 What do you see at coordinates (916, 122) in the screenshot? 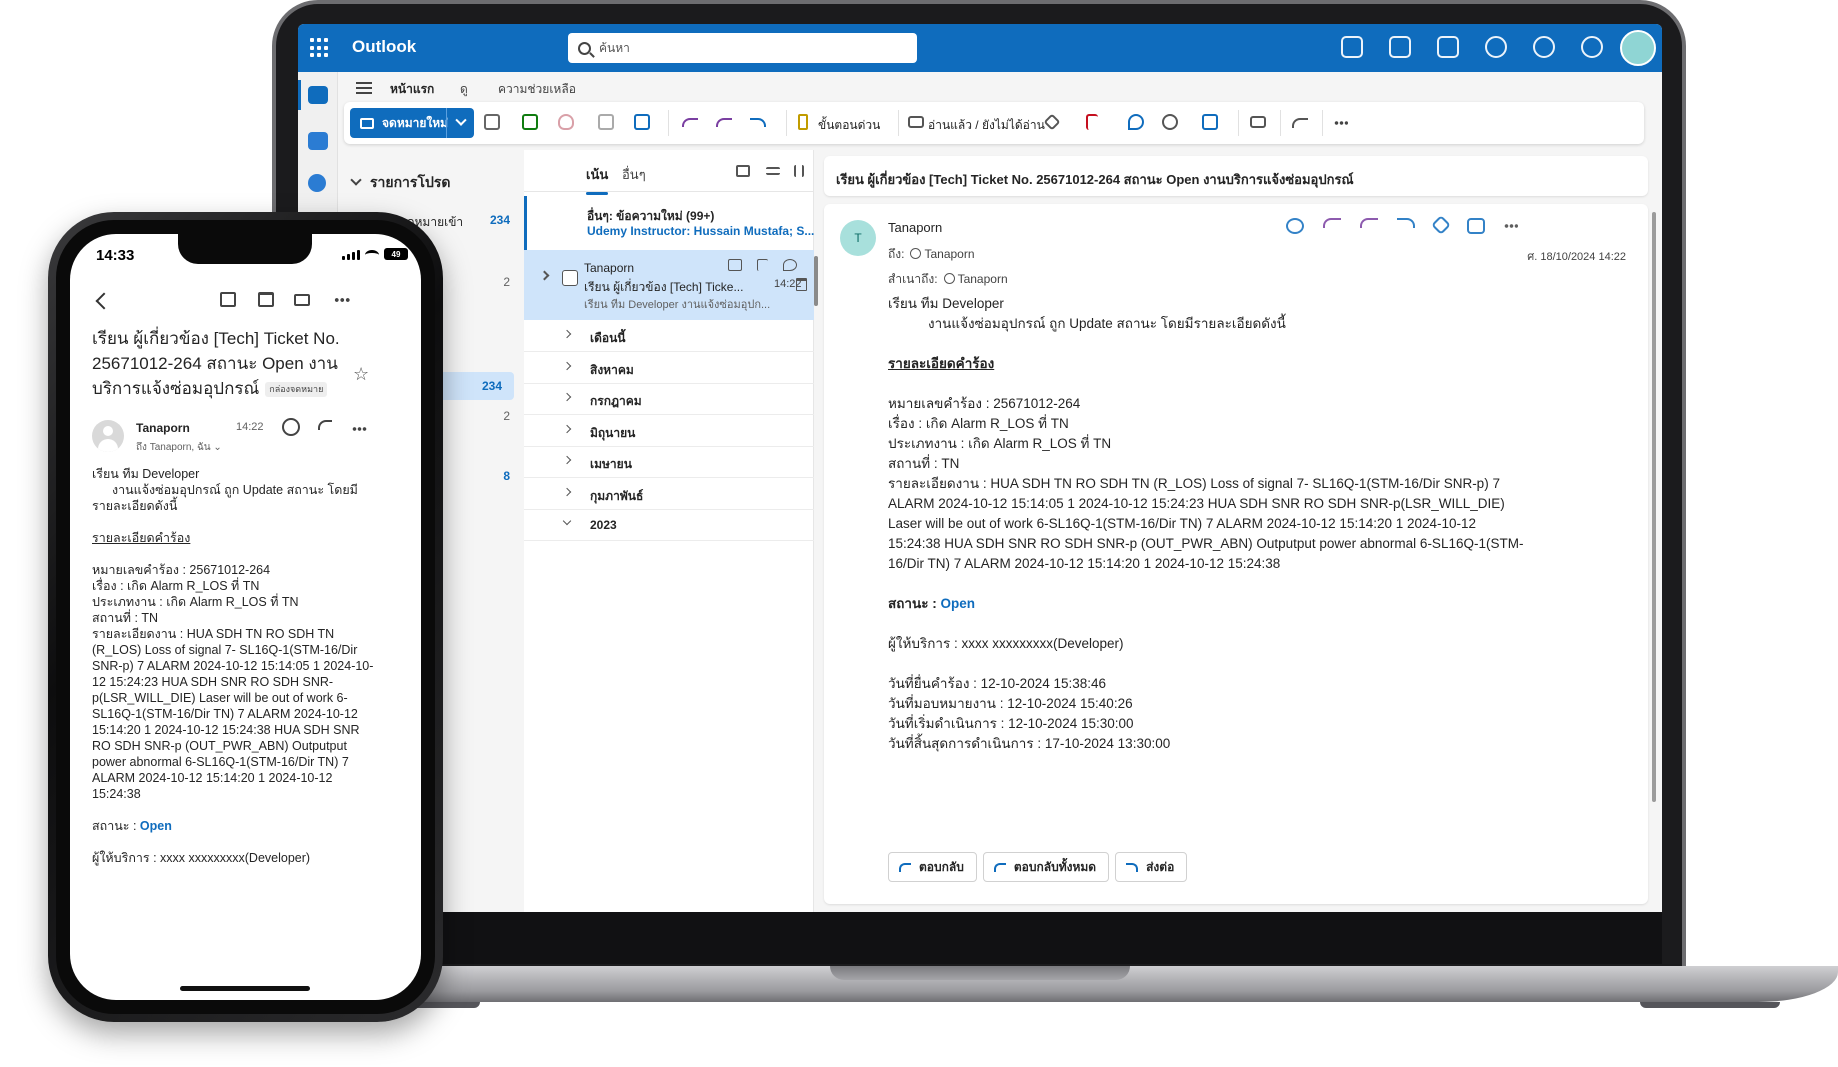
I see `envelope-open-icon` at bounding box center [916, 122].